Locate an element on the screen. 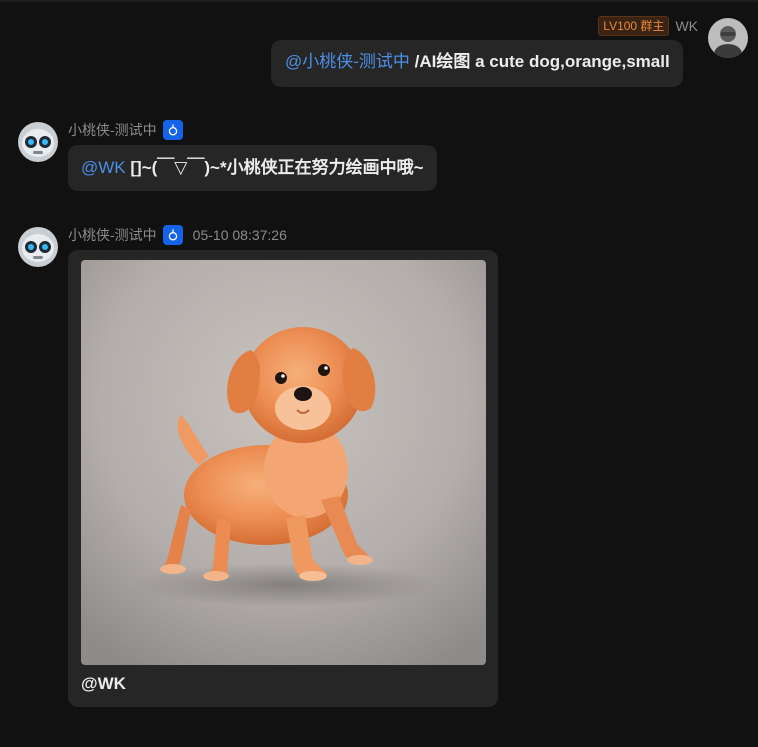  bot-message-meta: 小桃侠-测试中 is located at coordinates (125, 130).